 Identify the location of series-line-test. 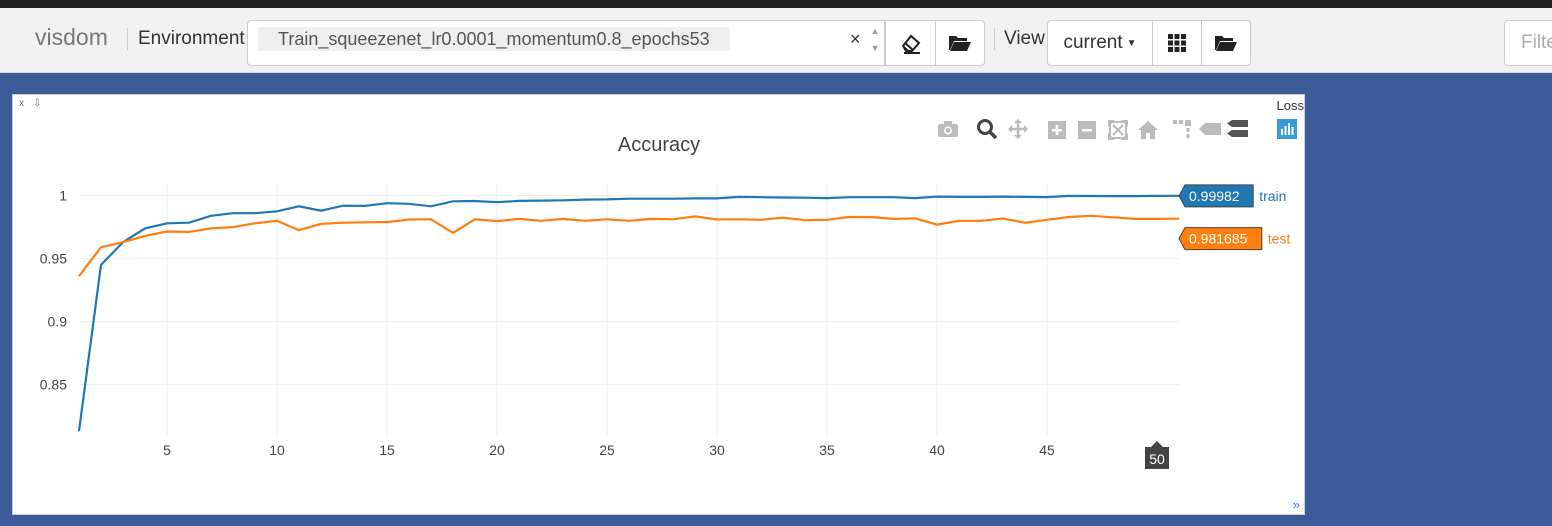
(629, 245).